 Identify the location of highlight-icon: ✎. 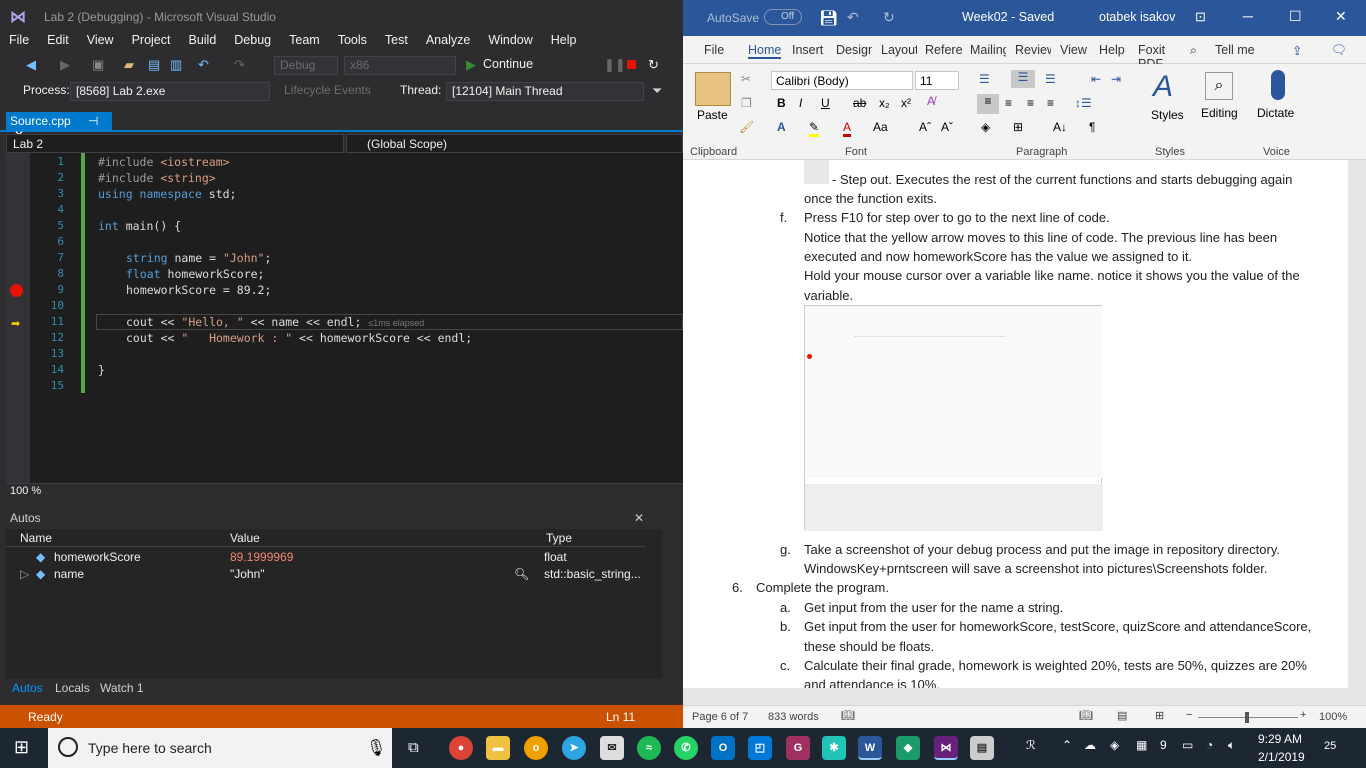
(814, 128).